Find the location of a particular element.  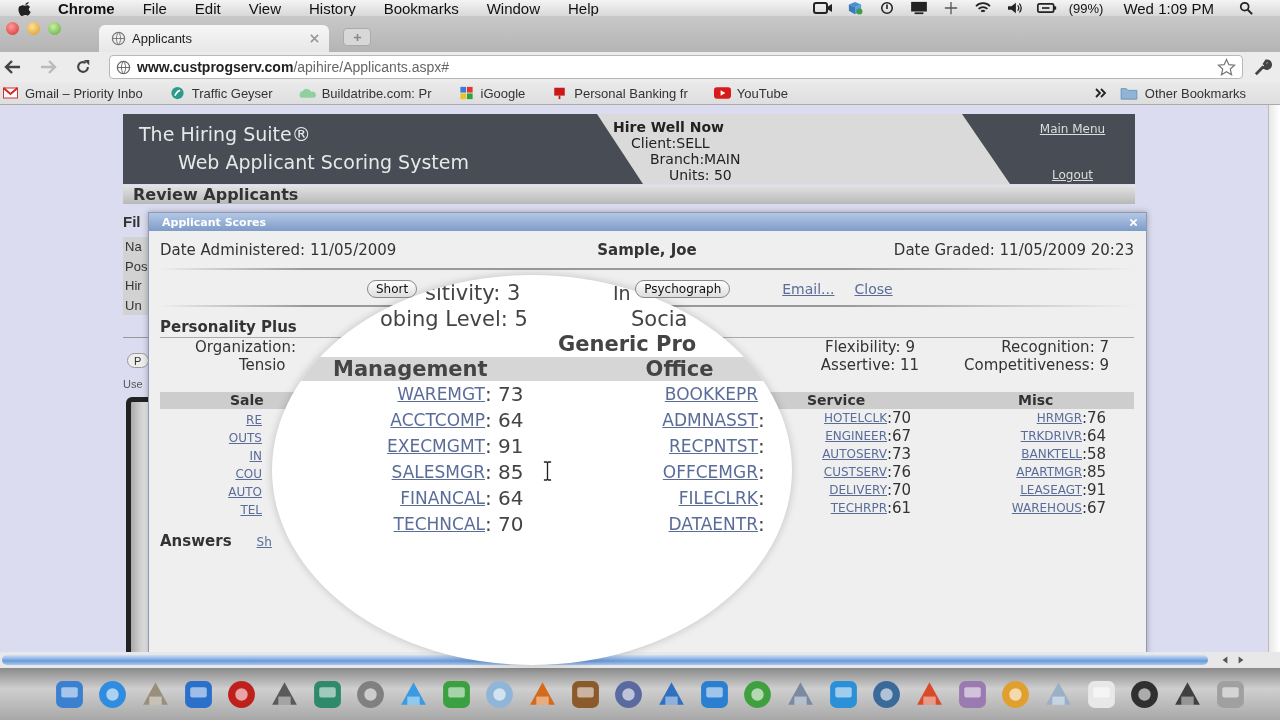

job-score: : 64 is located at coordinates (505, 420).